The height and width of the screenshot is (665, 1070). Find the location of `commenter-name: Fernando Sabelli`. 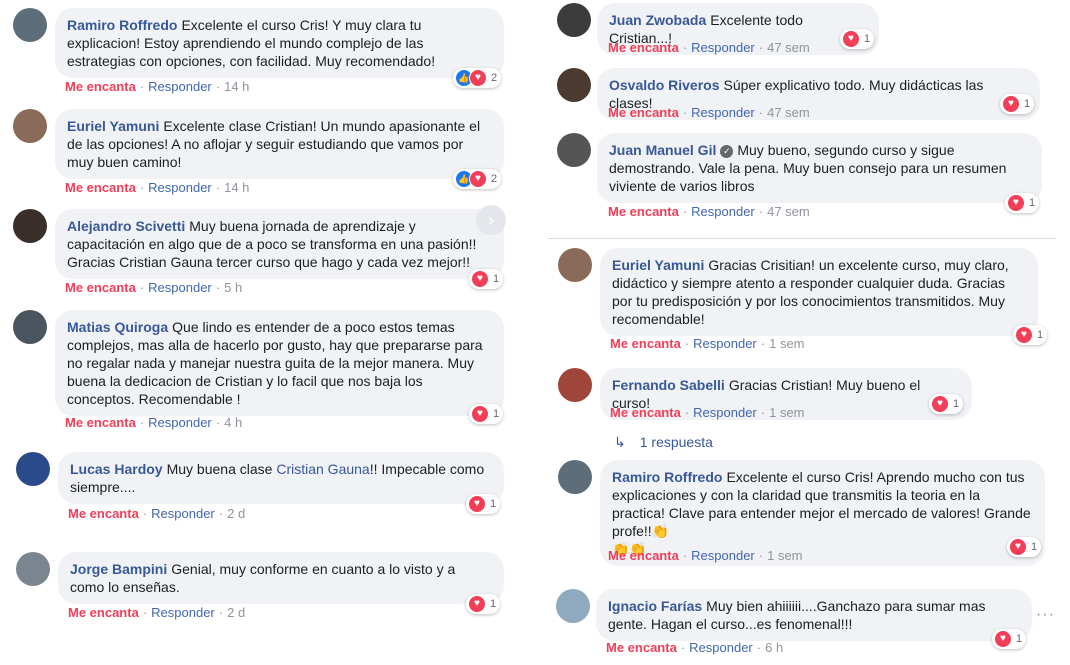

commenter-name: Fernando Sabelli is located at coordinates (668, 385).